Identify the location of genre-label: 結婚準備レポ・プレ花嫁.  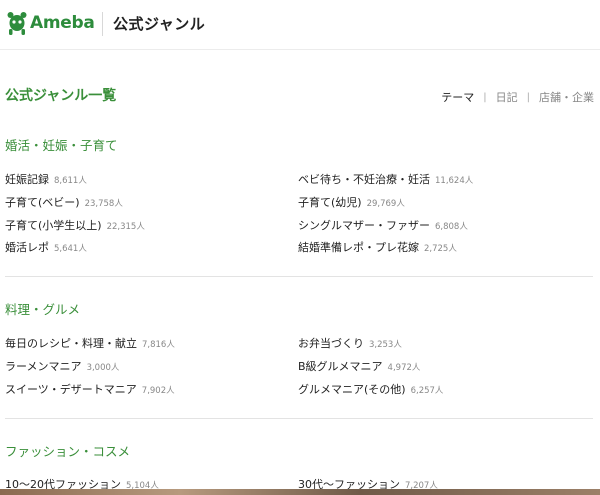
(358, 247).